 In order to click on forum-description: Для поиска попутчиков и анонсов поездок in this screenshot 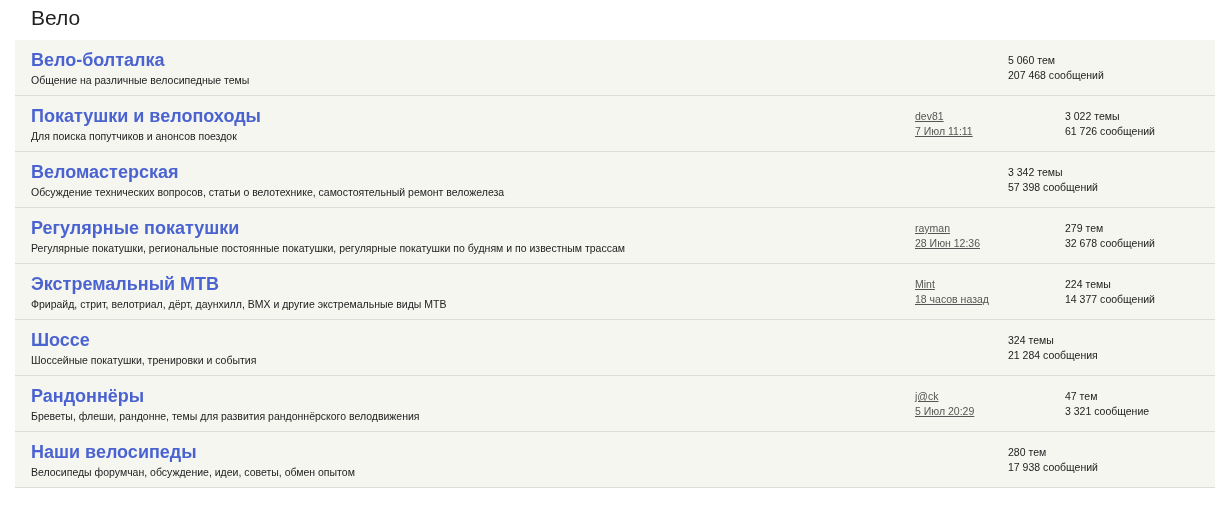, I will do `click(134, 135)`.